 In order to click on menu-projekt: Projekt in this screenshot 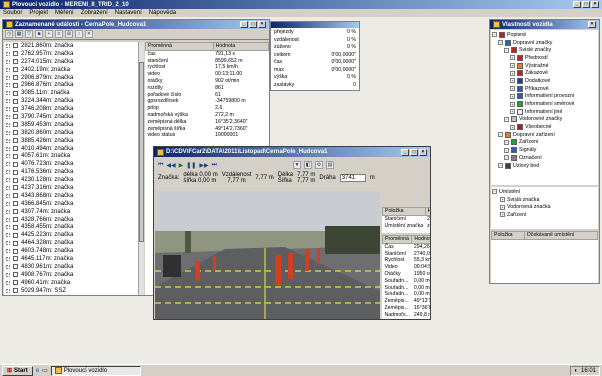, I will do `click(38, 13)`.